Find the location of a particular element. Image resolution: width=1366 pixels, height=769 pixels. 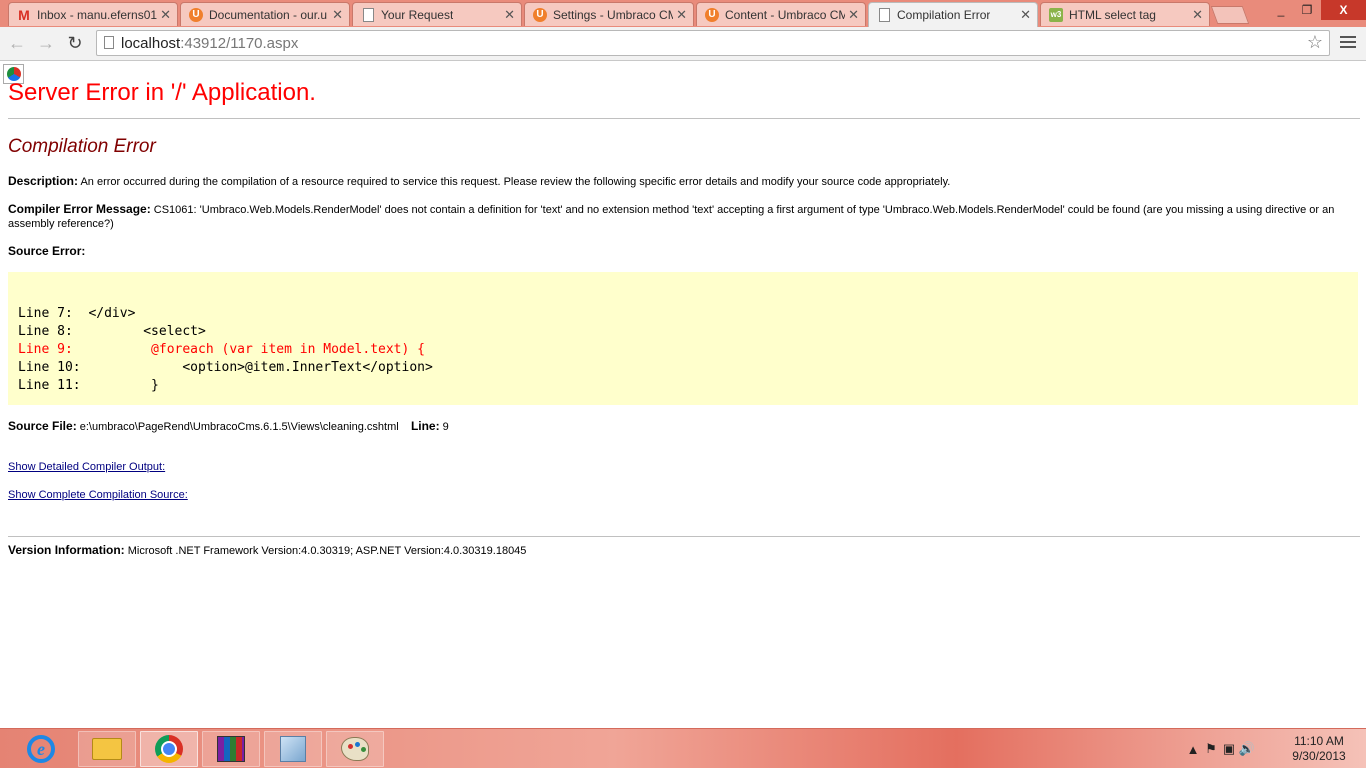

menu-icon is located at coordinates (1348, 42).